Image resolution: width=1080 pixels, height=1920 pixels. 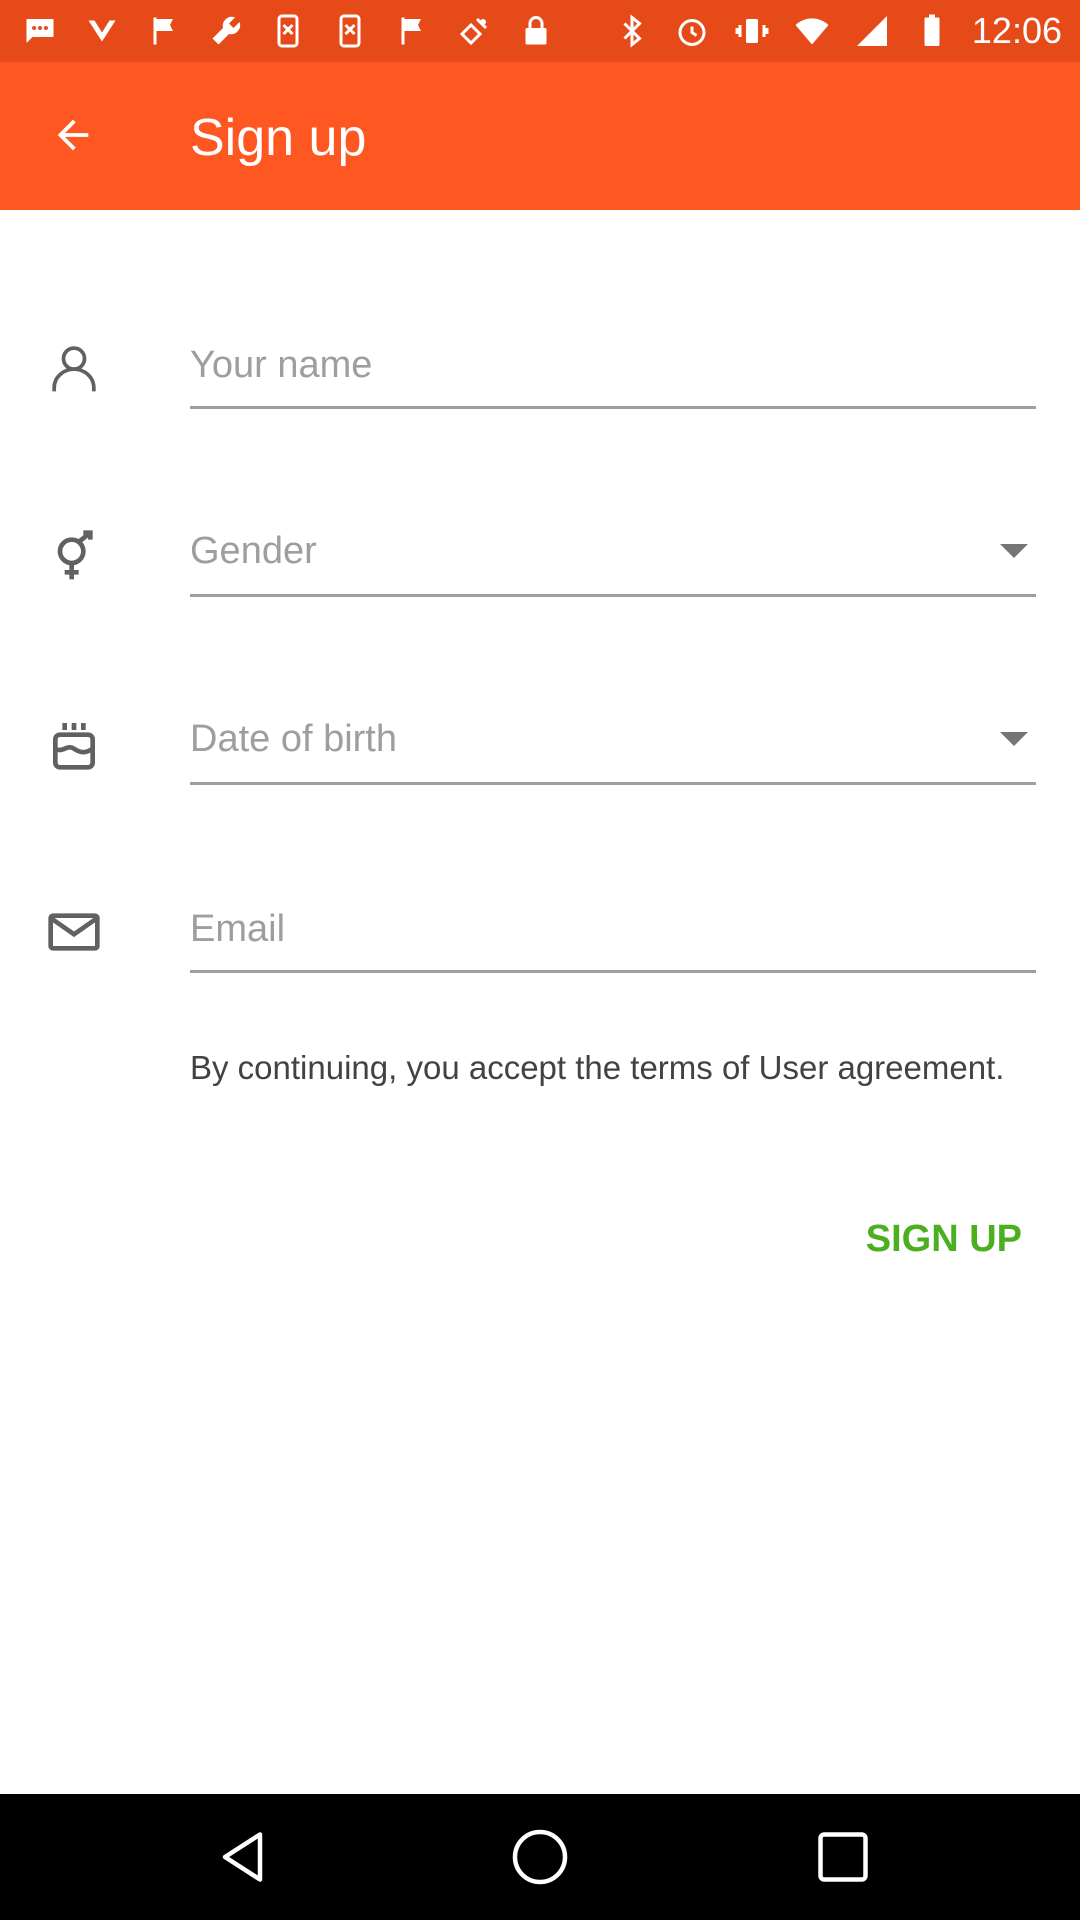 I want to click on dob-placeholder: Date of birth, so click(x=293, y=739).